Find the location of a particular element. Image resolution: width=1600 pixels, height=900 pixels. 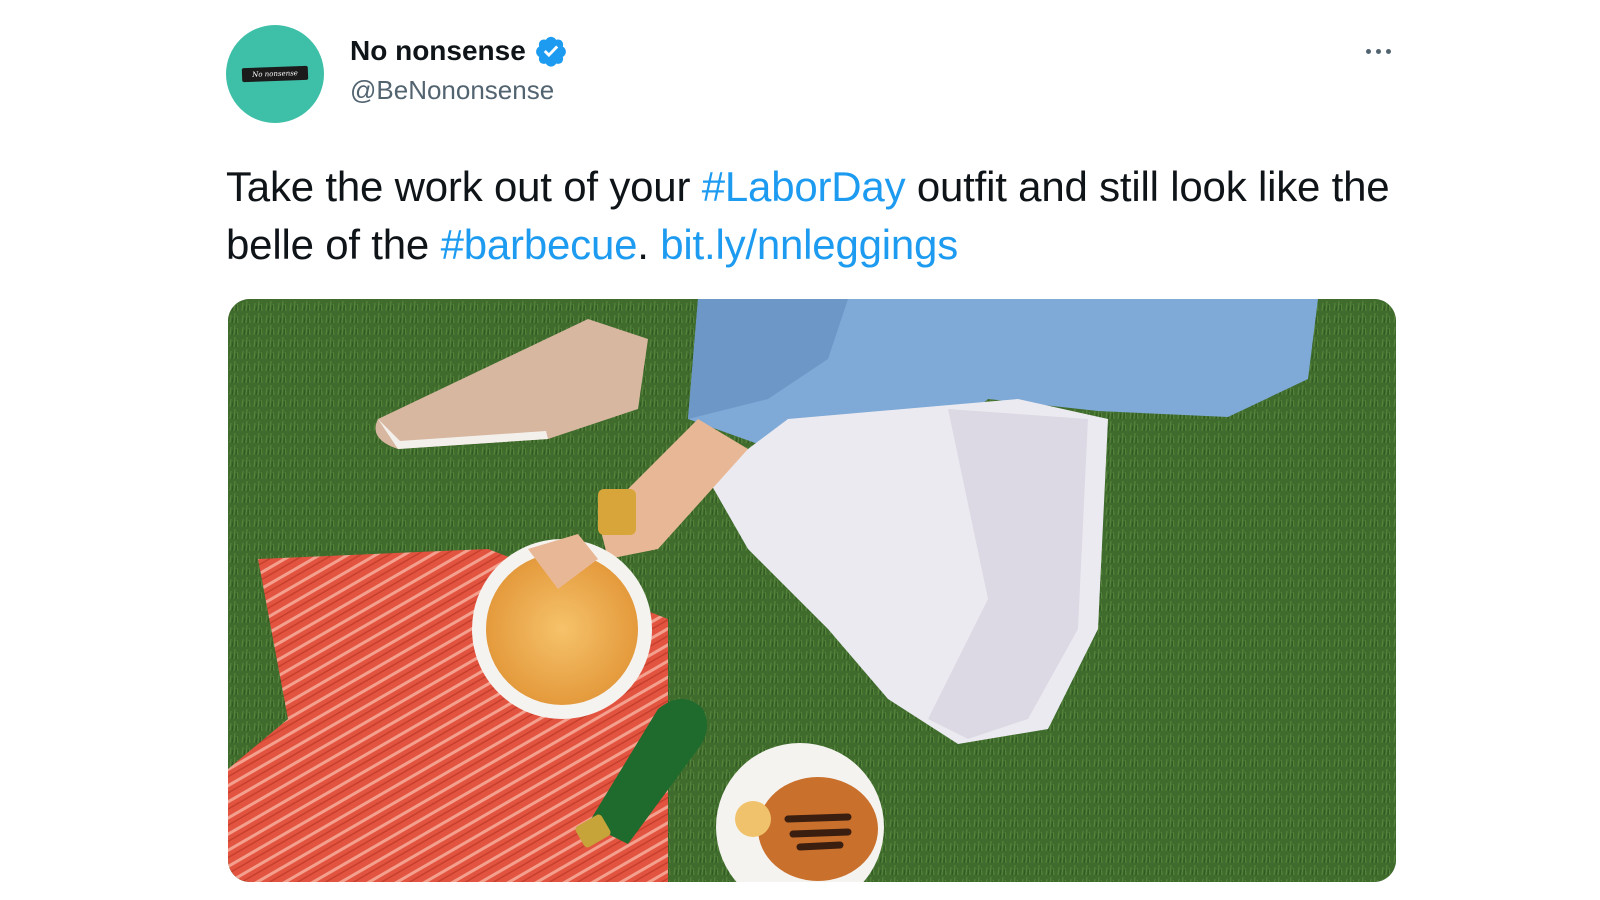

burger is located at coordinates (818, 829).